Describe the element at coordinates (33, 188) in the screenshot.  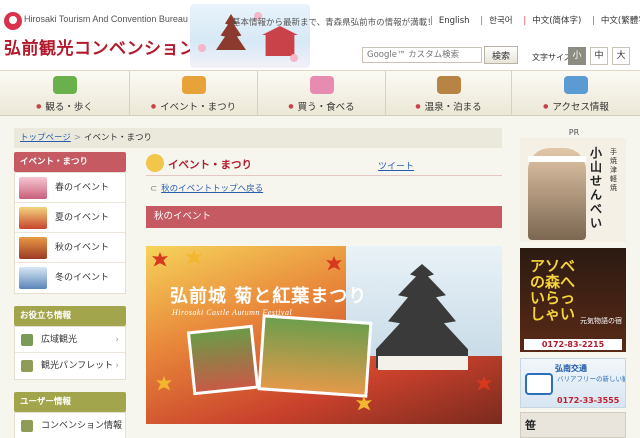
I see `spring-thumbnail-icon` at that location.